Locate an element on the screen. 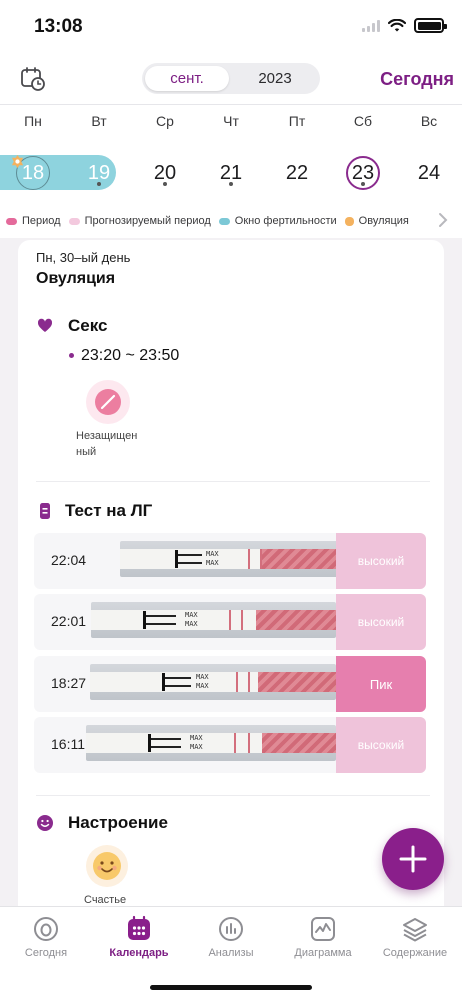 This screenshot has width=462, height=1000. month-year-toggle: сент. 2023 is located at coordinates (231, 78).